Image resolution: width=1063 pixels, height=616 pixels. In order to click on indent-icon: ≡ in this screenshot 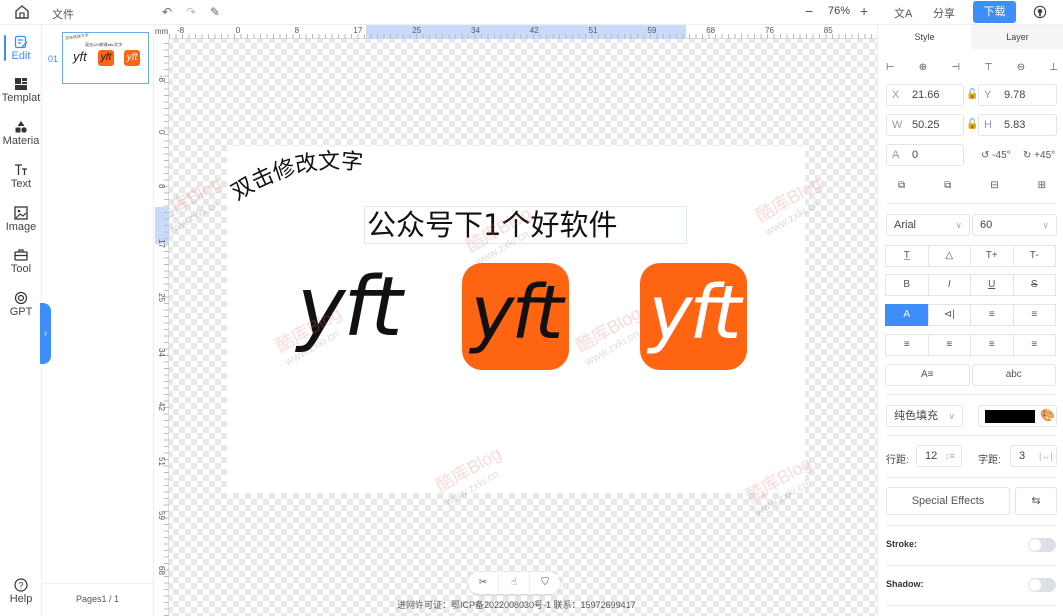, I will do `click(1034, 315)`.